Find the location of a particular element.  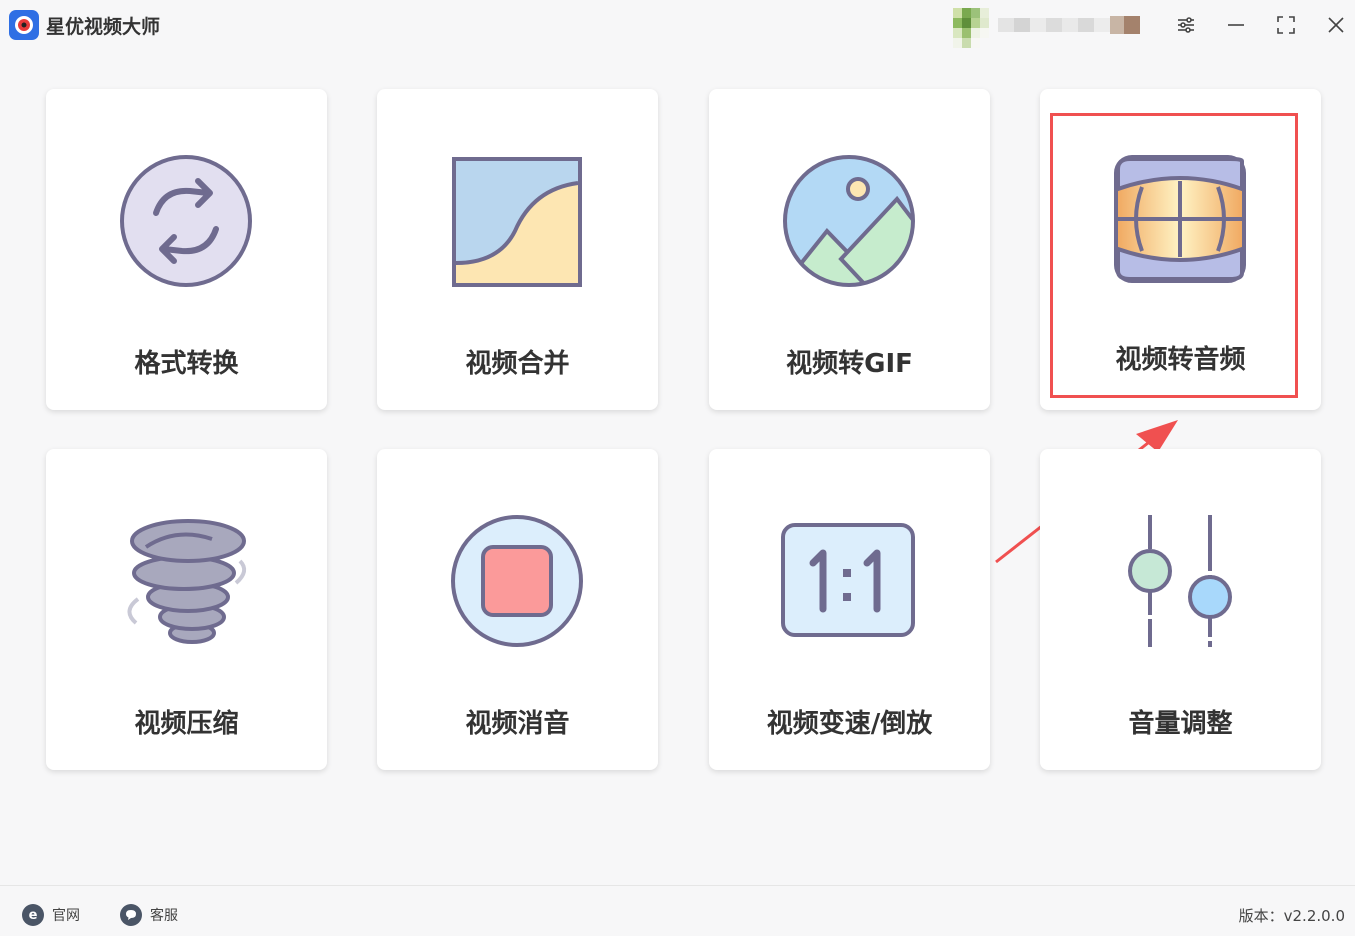

title-bar: 星优视频大师 is located at coordinates (677, 26).